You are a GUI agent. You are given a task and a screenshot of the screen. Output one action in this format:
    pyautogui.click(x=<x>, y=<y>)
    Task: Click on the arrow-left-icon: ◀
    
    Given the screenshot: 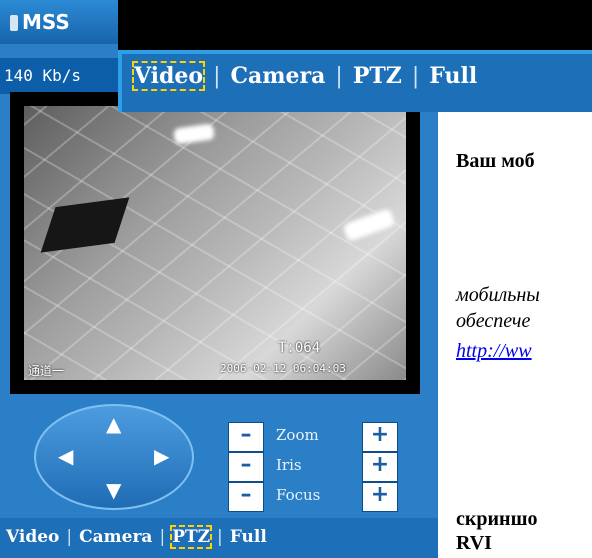 What is the action you would take?
    pyautogui.click(x=65, y=456)
    